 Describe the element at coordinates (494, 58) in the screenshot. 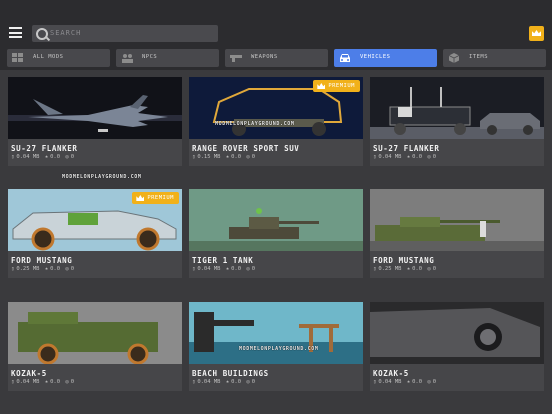

I see `tab-items: ITEMS` at that location.